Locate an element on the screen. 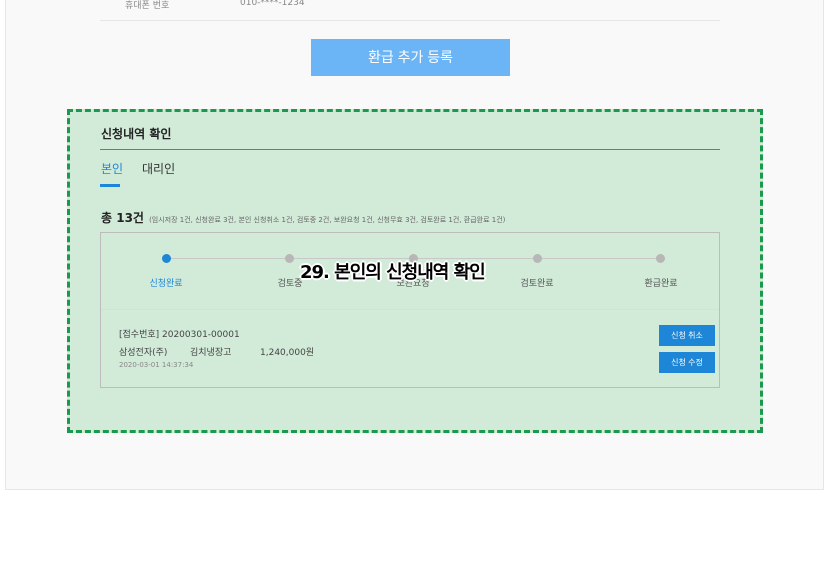 This screenshot has height=581, width=836. section-title: 신청내역 확인 is located at coordinates (136, 134).